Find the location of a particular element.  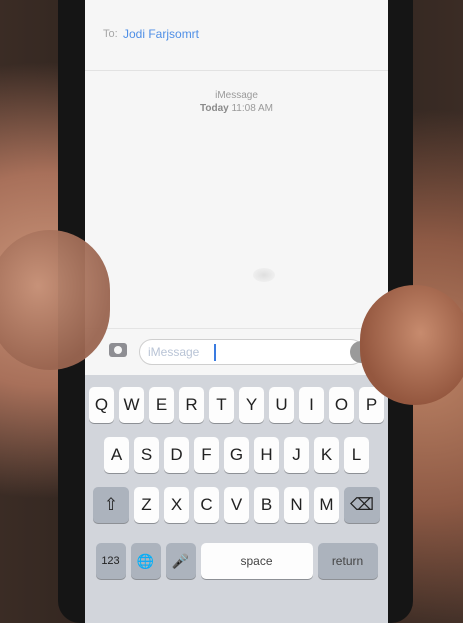

return-key: return is located at coordinates (347, 561).